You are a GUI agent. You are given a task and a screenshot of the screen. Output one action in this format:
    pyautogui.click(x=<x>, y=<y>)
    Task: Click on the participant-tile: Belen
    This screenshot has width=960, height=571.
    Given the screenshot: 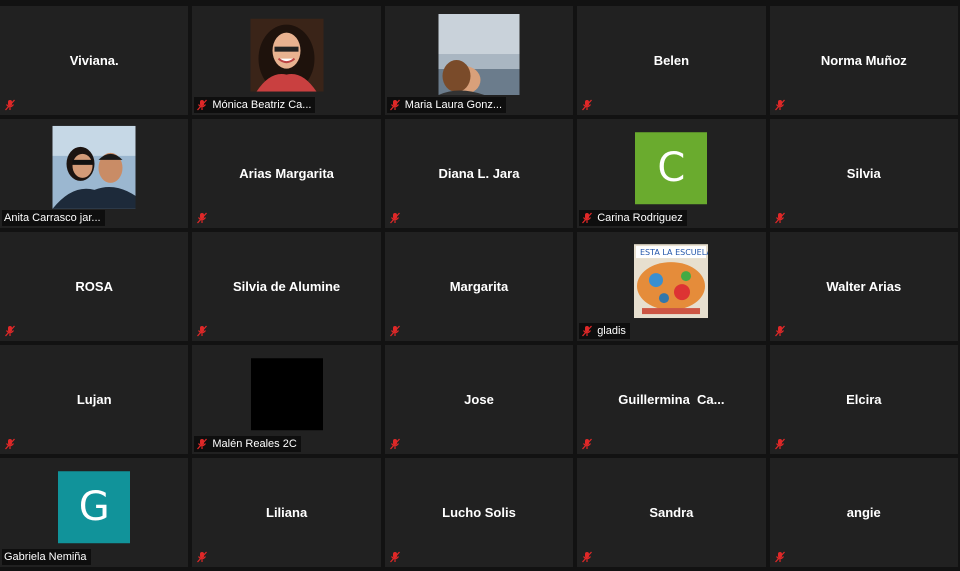 What is the action you would take?
    pyautogui.click(x=671, y=60)
    